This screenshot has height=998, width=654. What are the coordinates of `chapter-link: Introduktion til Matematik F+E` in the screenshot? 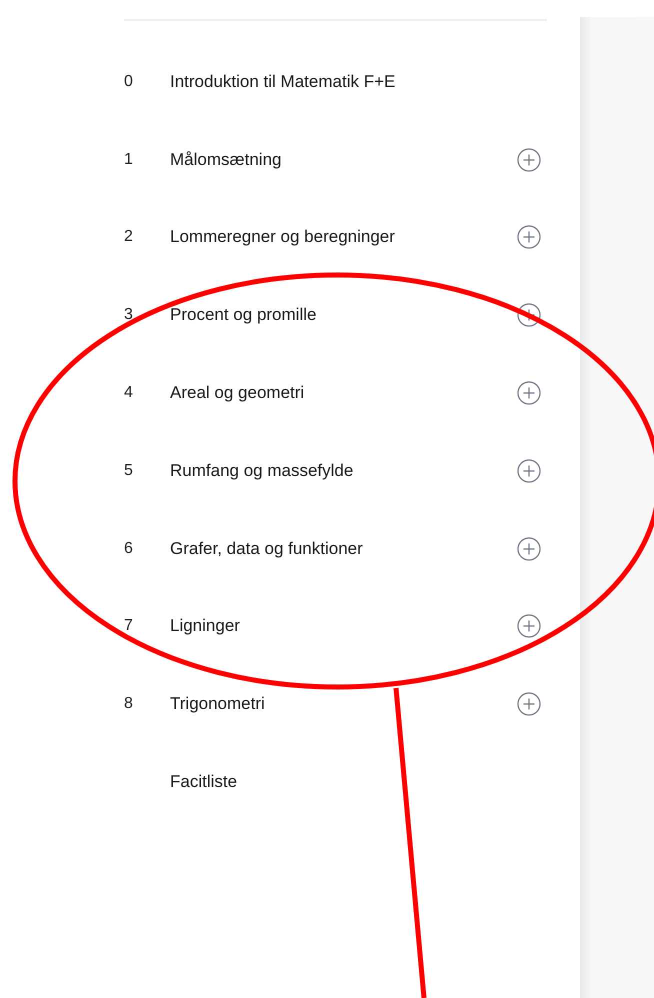 It's located at (358, 82).